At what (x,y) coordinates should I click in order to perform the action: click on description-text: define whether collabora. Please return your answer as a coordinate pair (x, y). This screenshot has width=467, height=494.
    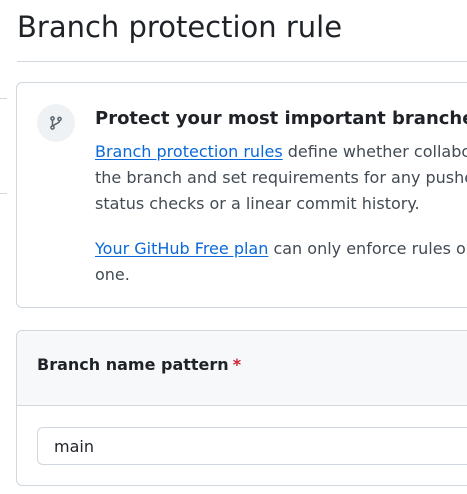
    Looking at the image, I should click on (377, 151).